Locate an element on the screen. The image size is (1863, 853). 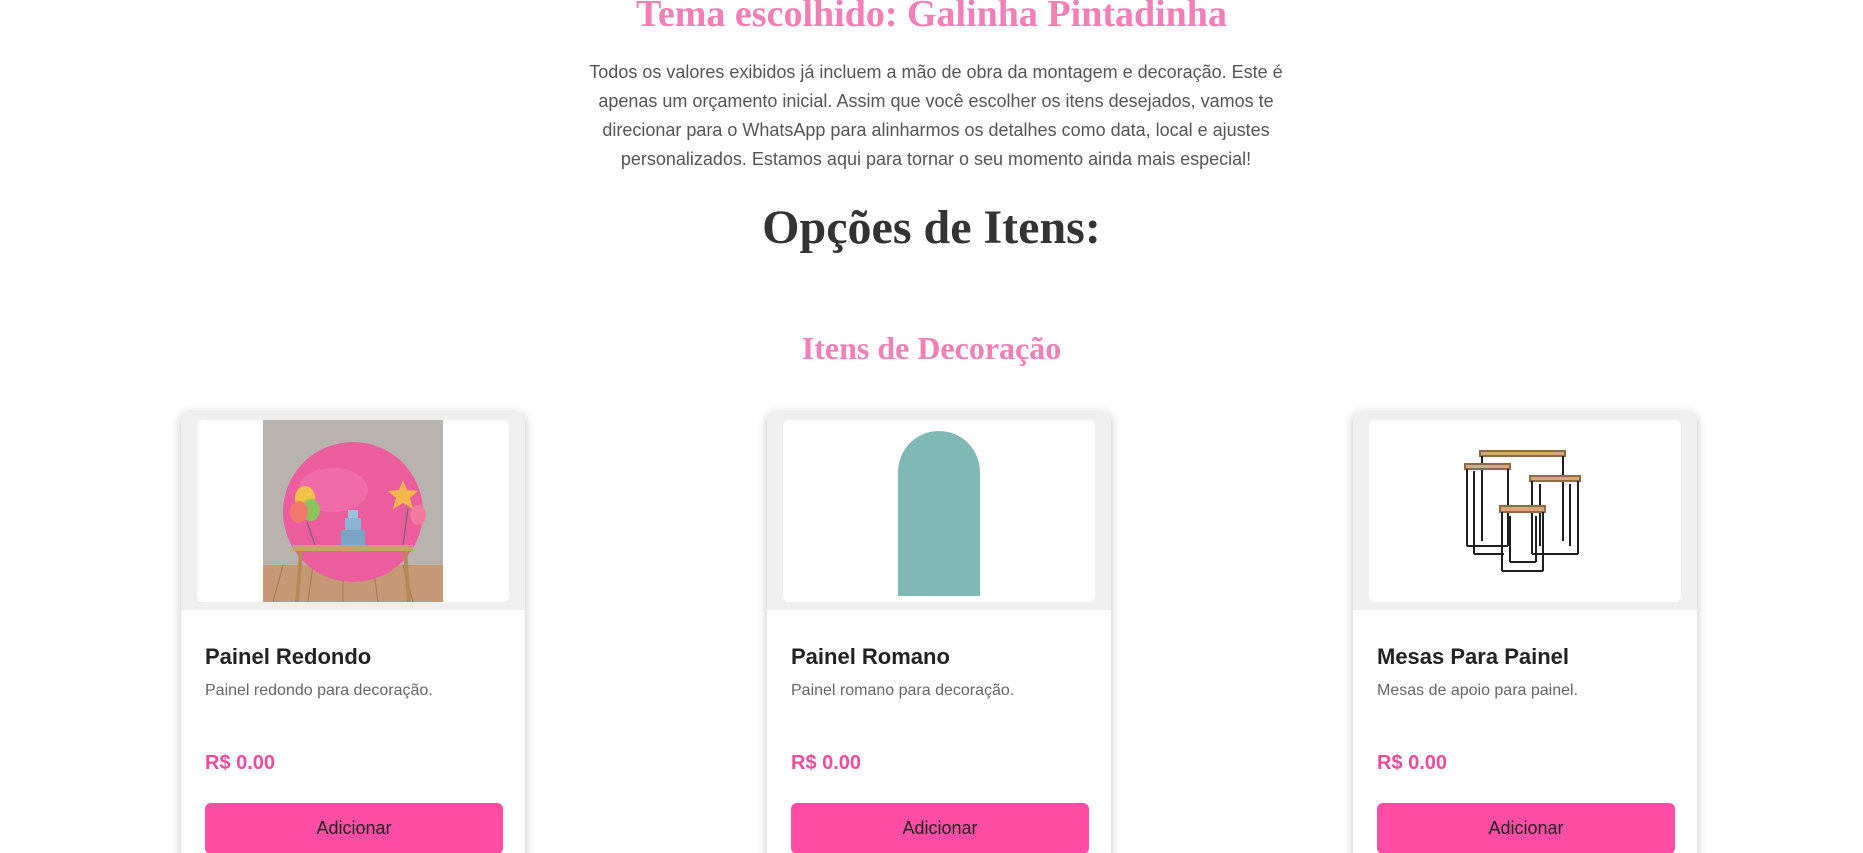
section-title: Itens de Decoração is located at coordinates (931, 348).